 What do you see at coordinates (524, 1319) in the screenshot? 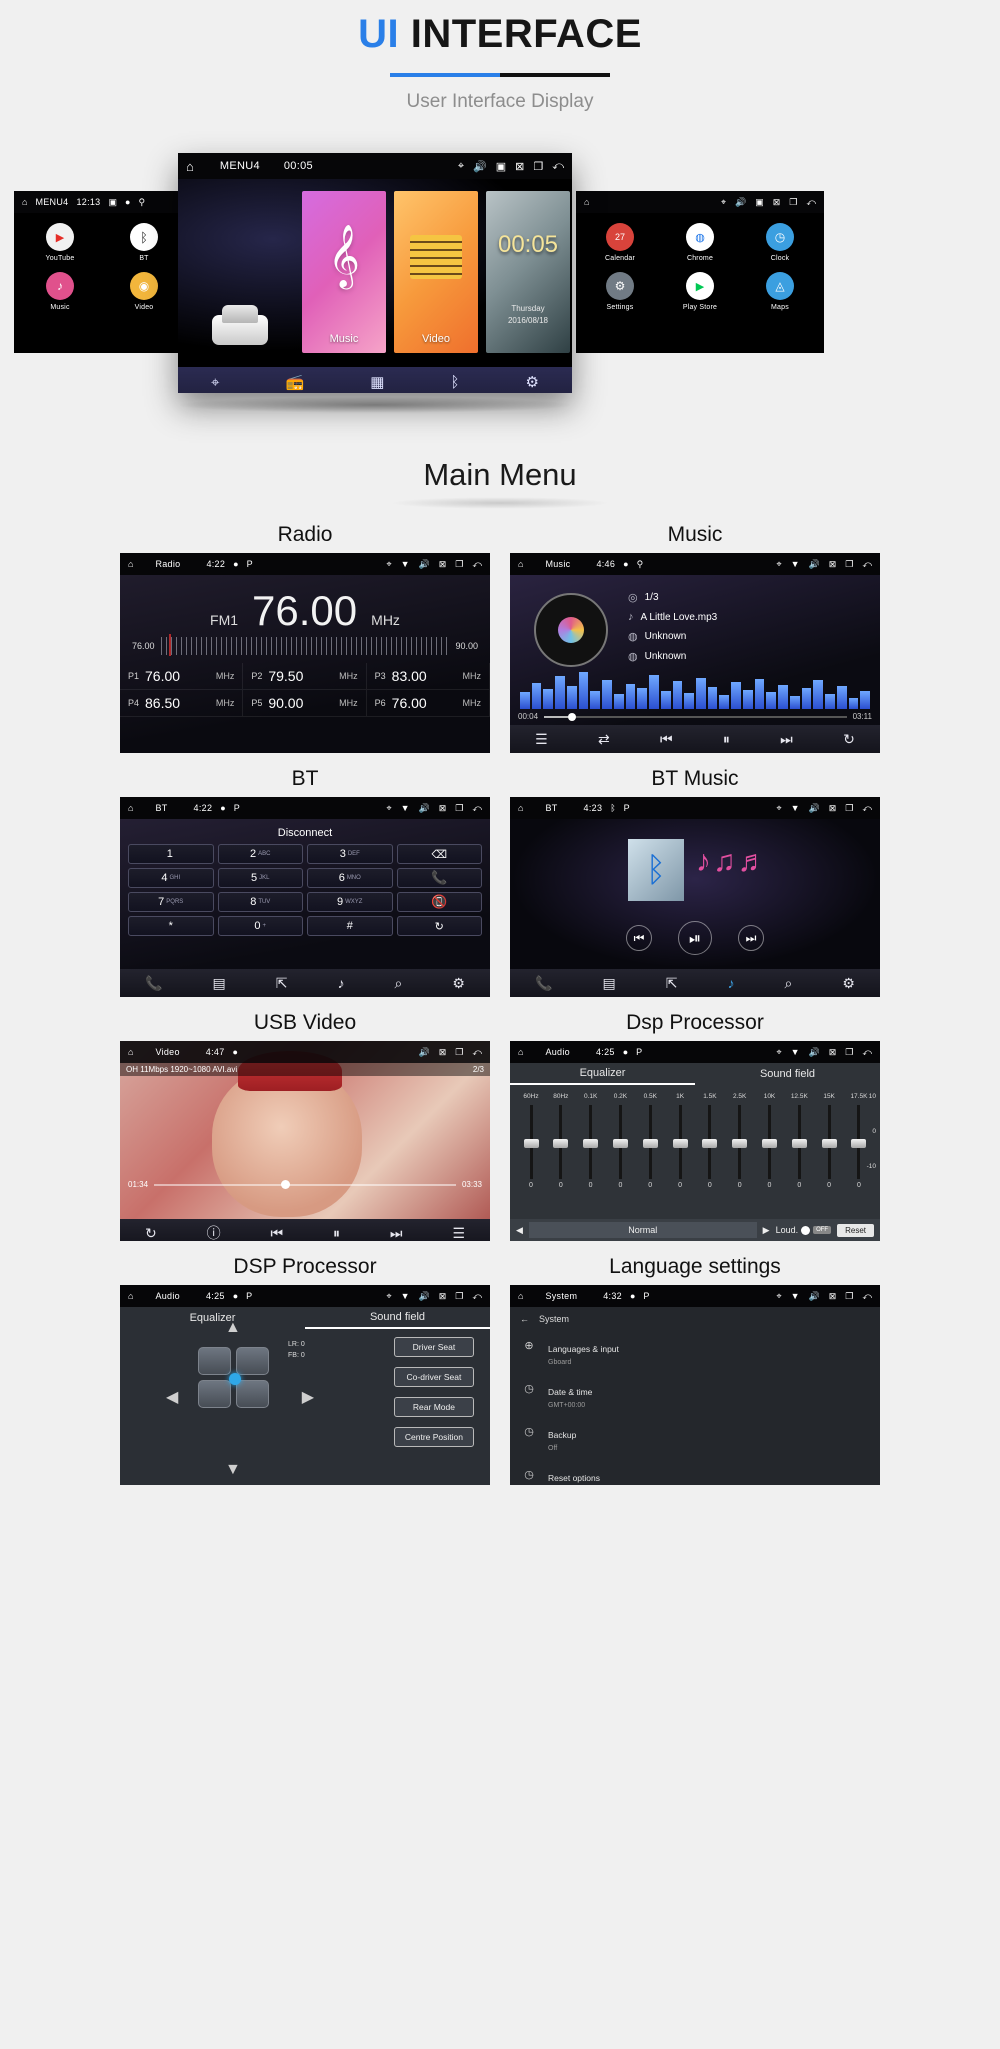
I see `back-arrow-icon: ←` at bounding box center [524, 1319].